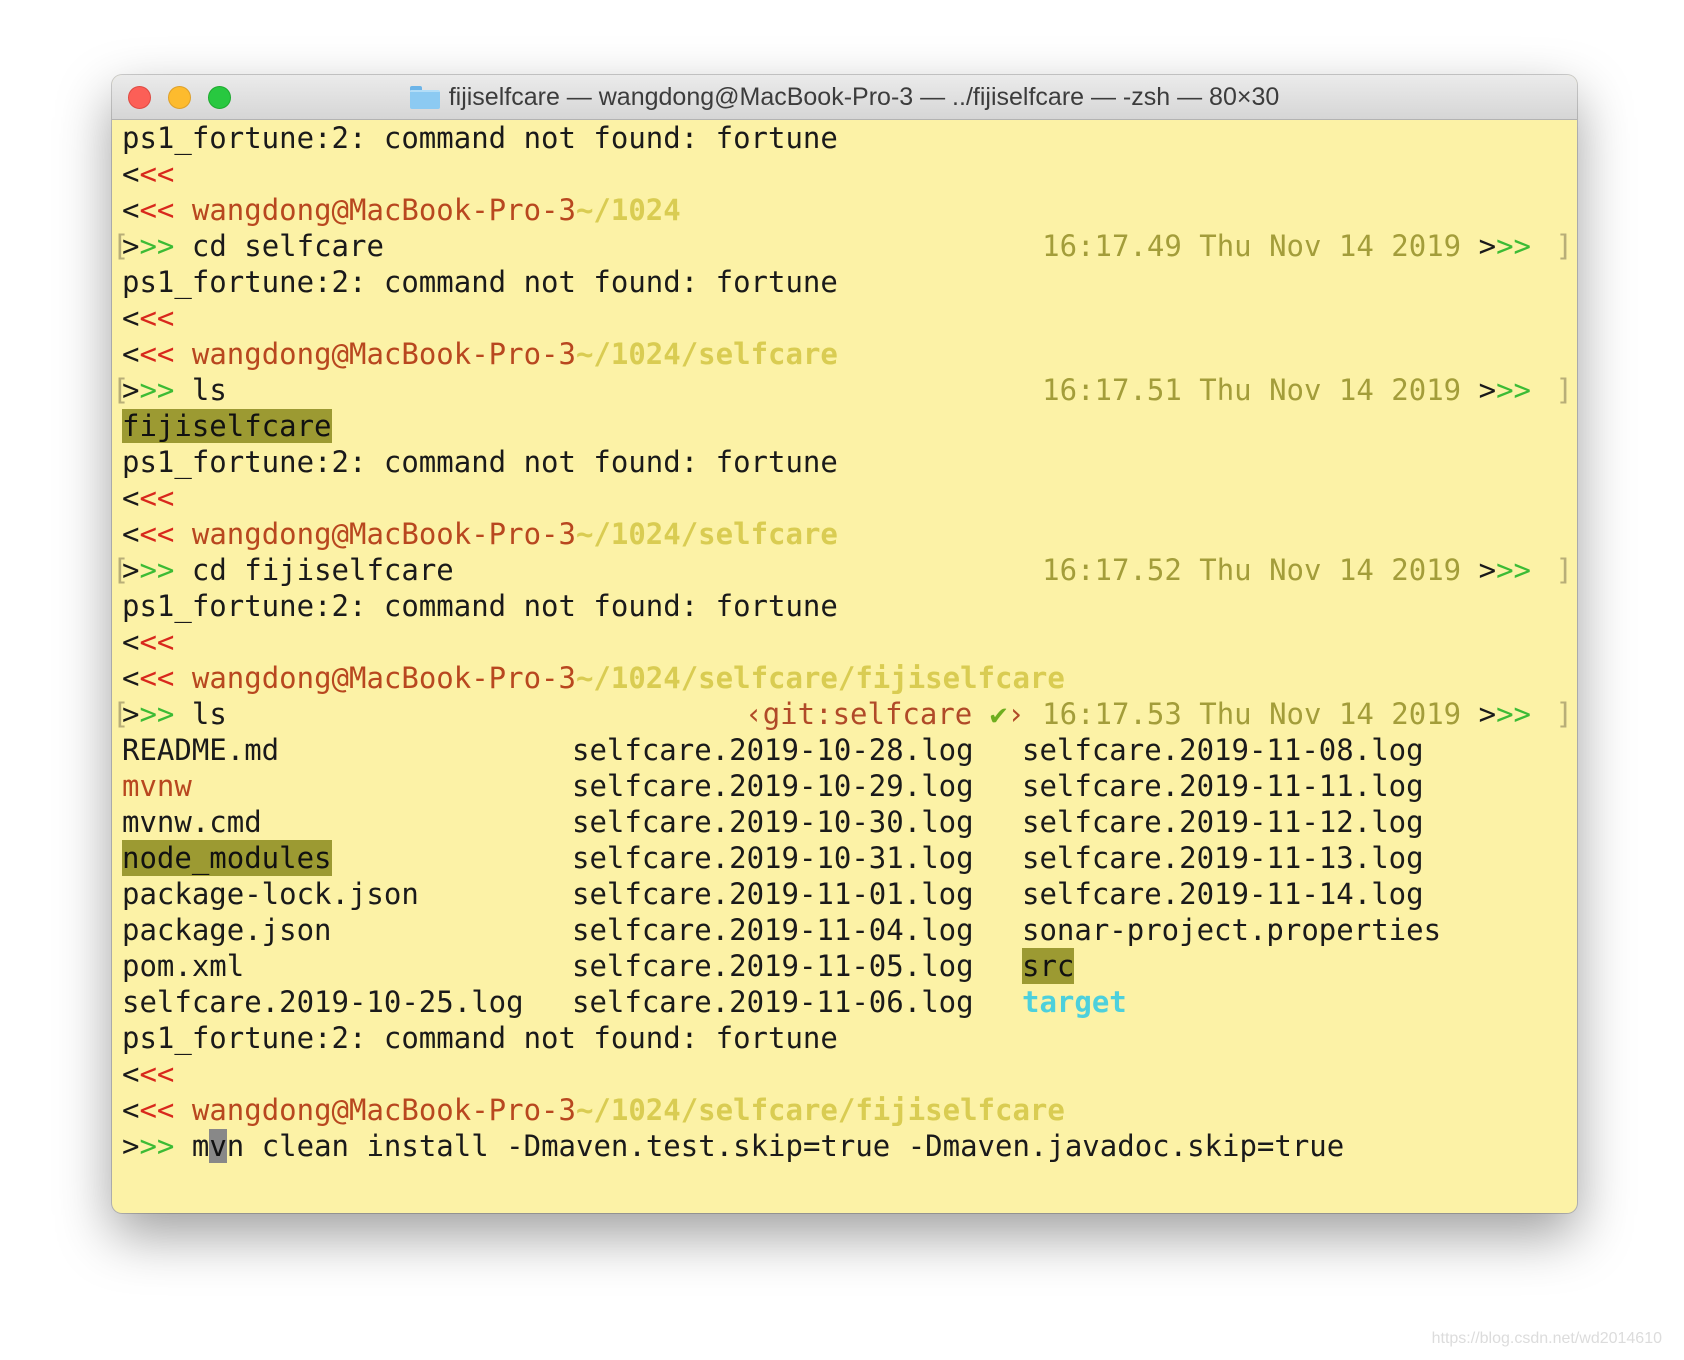 Image resolution: width=1684 pixels, height=1360 pixels. I want to click on file-entry: pom.xml, so click(183, 966).